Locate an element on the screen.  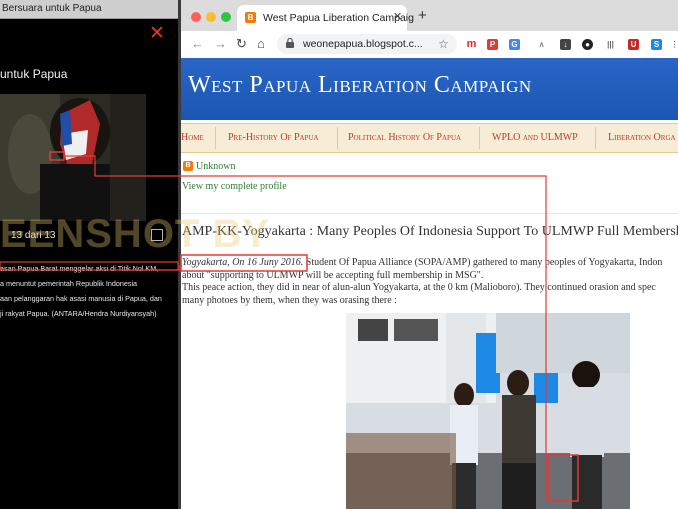
nav-pre-history: Pre-History Of Papua is located at coordinates (273, 137).